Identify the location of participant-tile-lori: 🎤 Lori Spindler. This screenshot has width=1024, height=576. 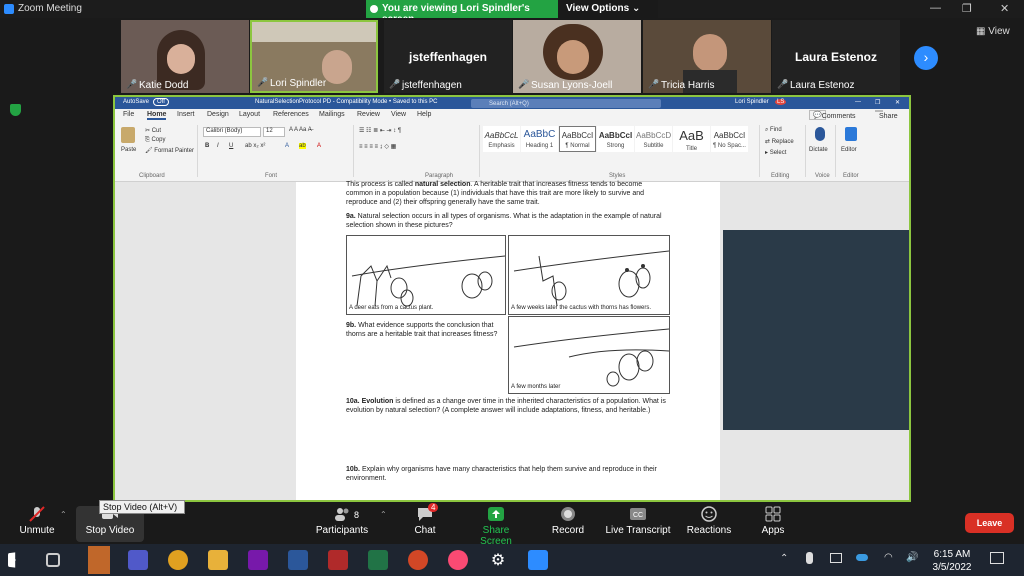
(314, 56).